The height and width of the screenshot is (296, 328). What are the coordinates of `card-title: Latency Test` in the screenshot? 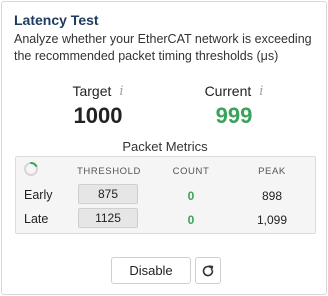 It's located at (56, 20).